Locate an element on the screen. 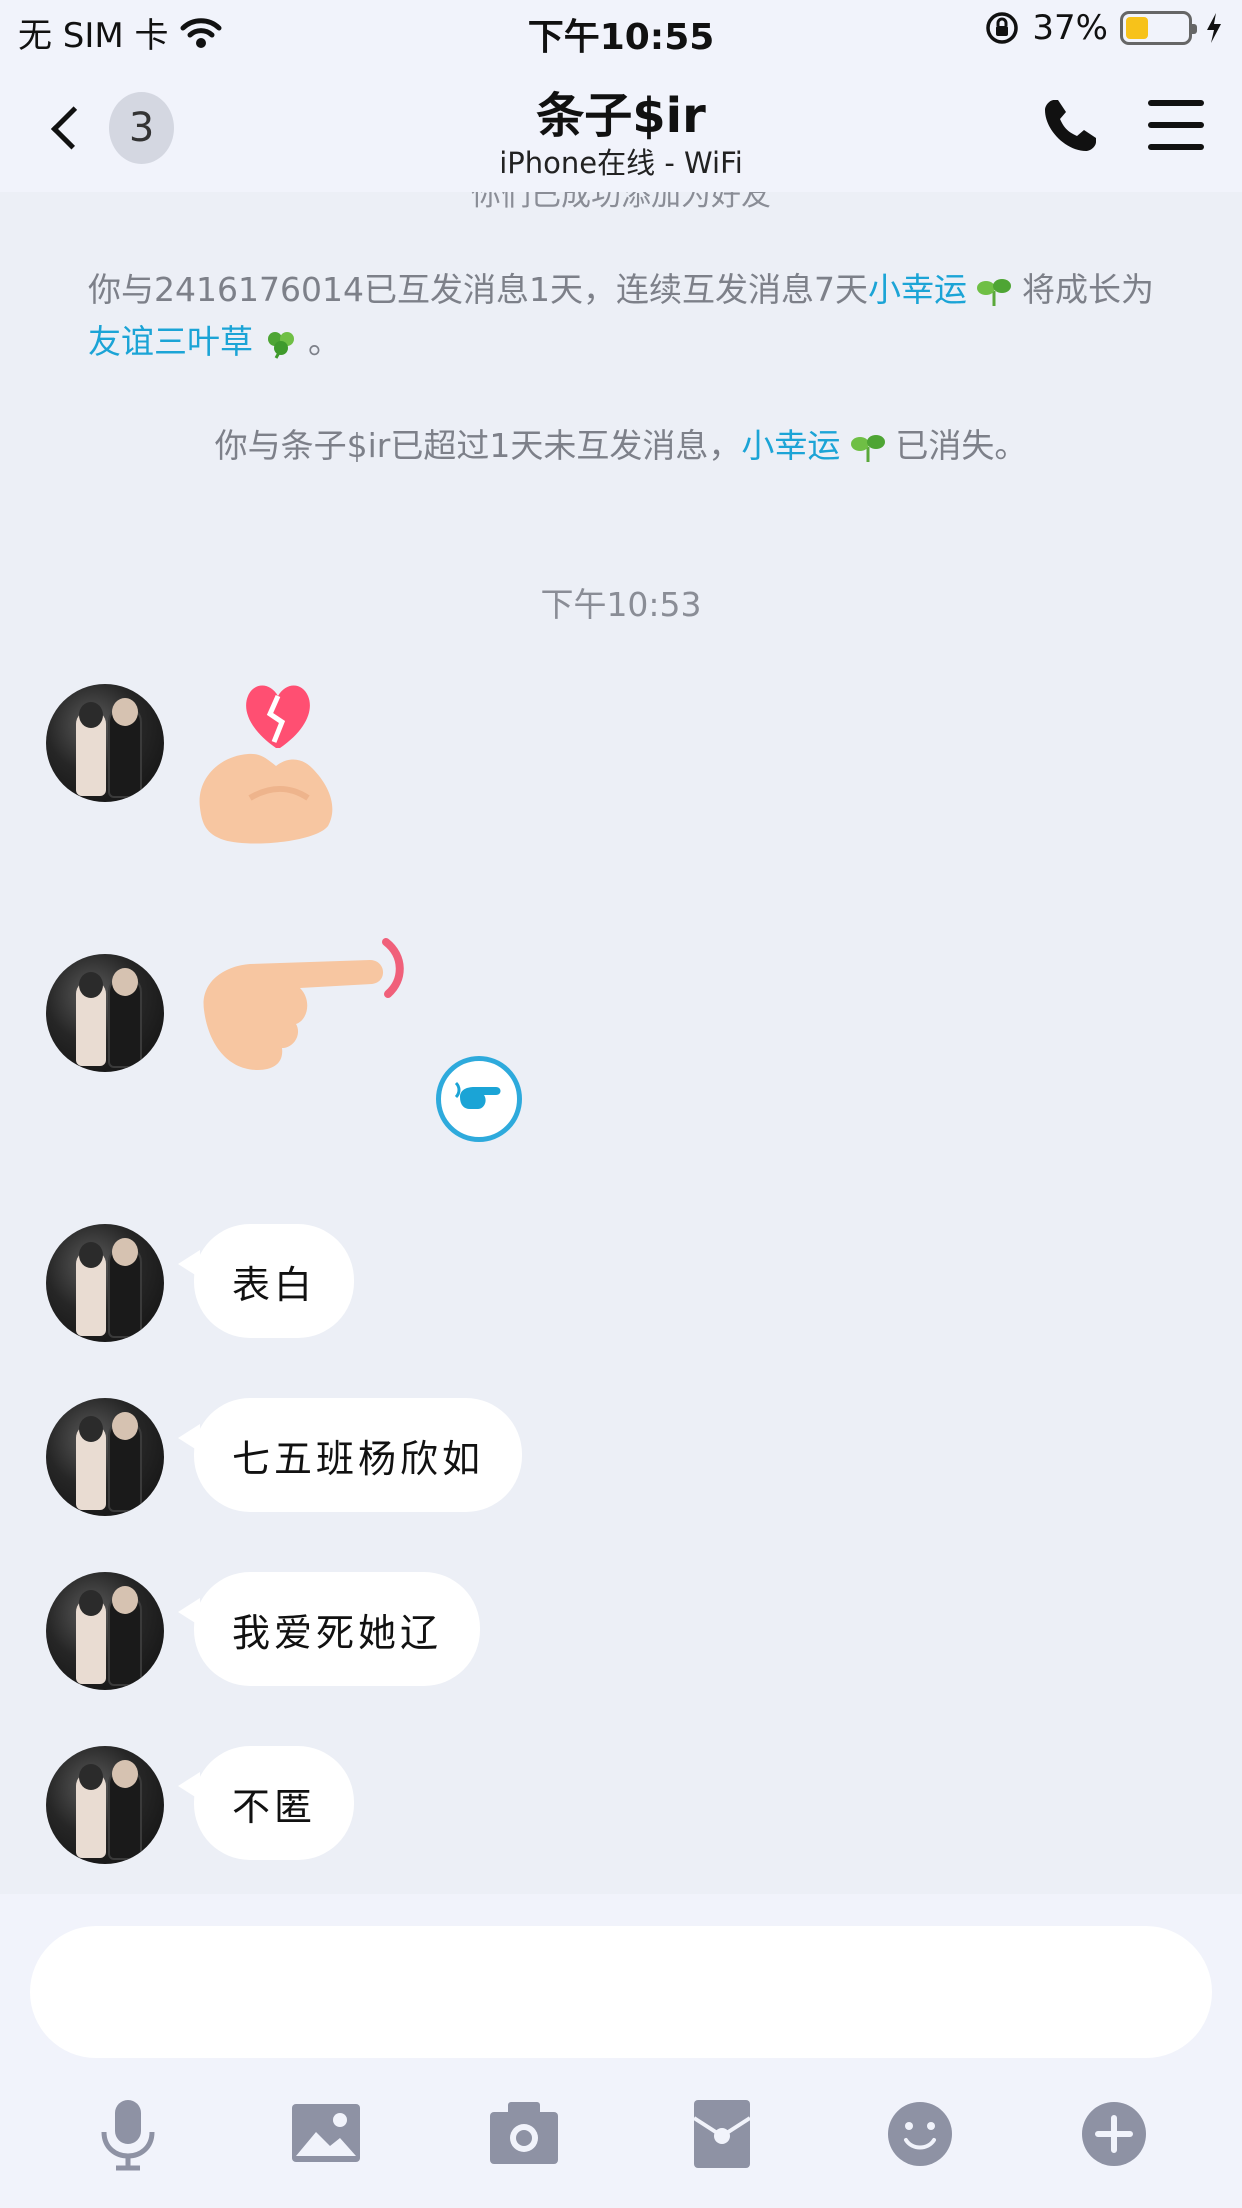 This screenshot has width=1242, height=2208. clover-icon is located at coordinates (280, 345).